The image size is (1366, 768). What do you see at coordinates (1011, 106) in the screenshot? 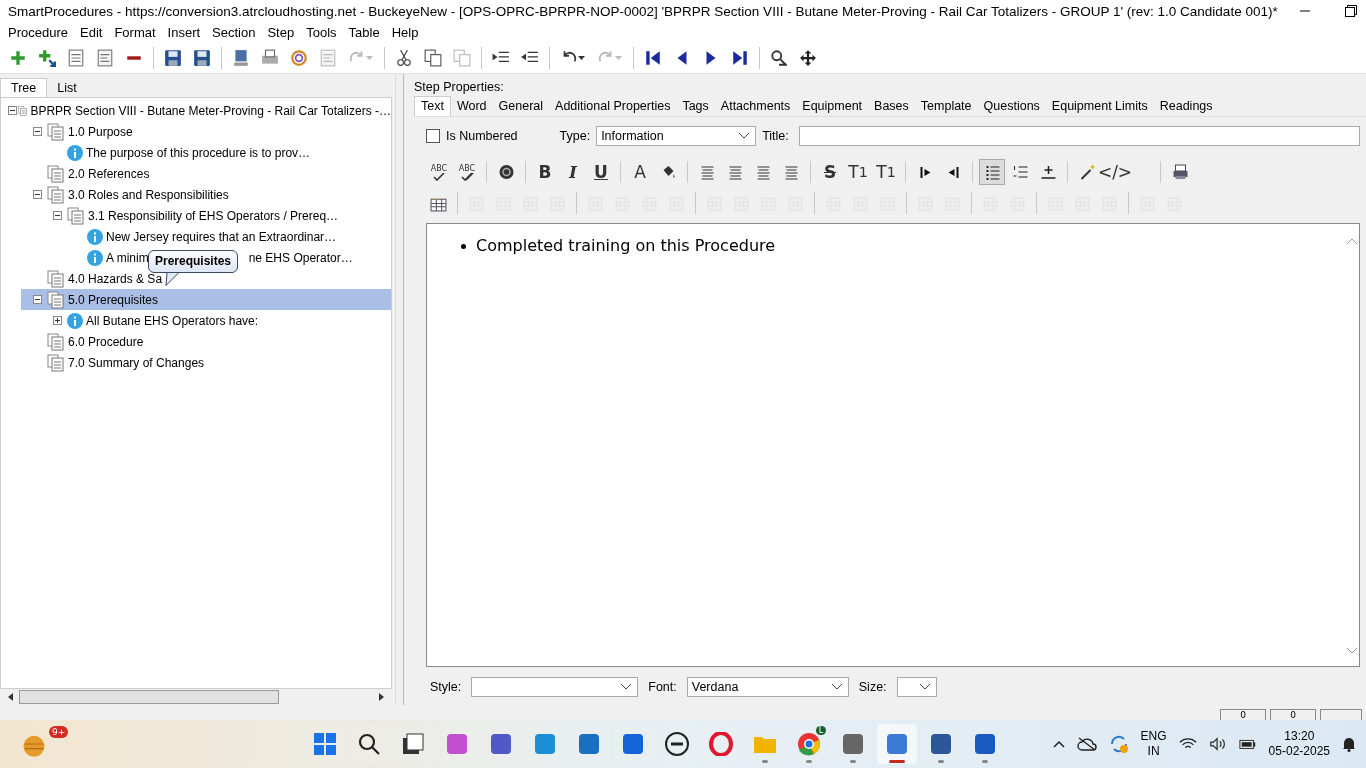
I see `properties-tab: Questions` at bounding box center [1011, 106].